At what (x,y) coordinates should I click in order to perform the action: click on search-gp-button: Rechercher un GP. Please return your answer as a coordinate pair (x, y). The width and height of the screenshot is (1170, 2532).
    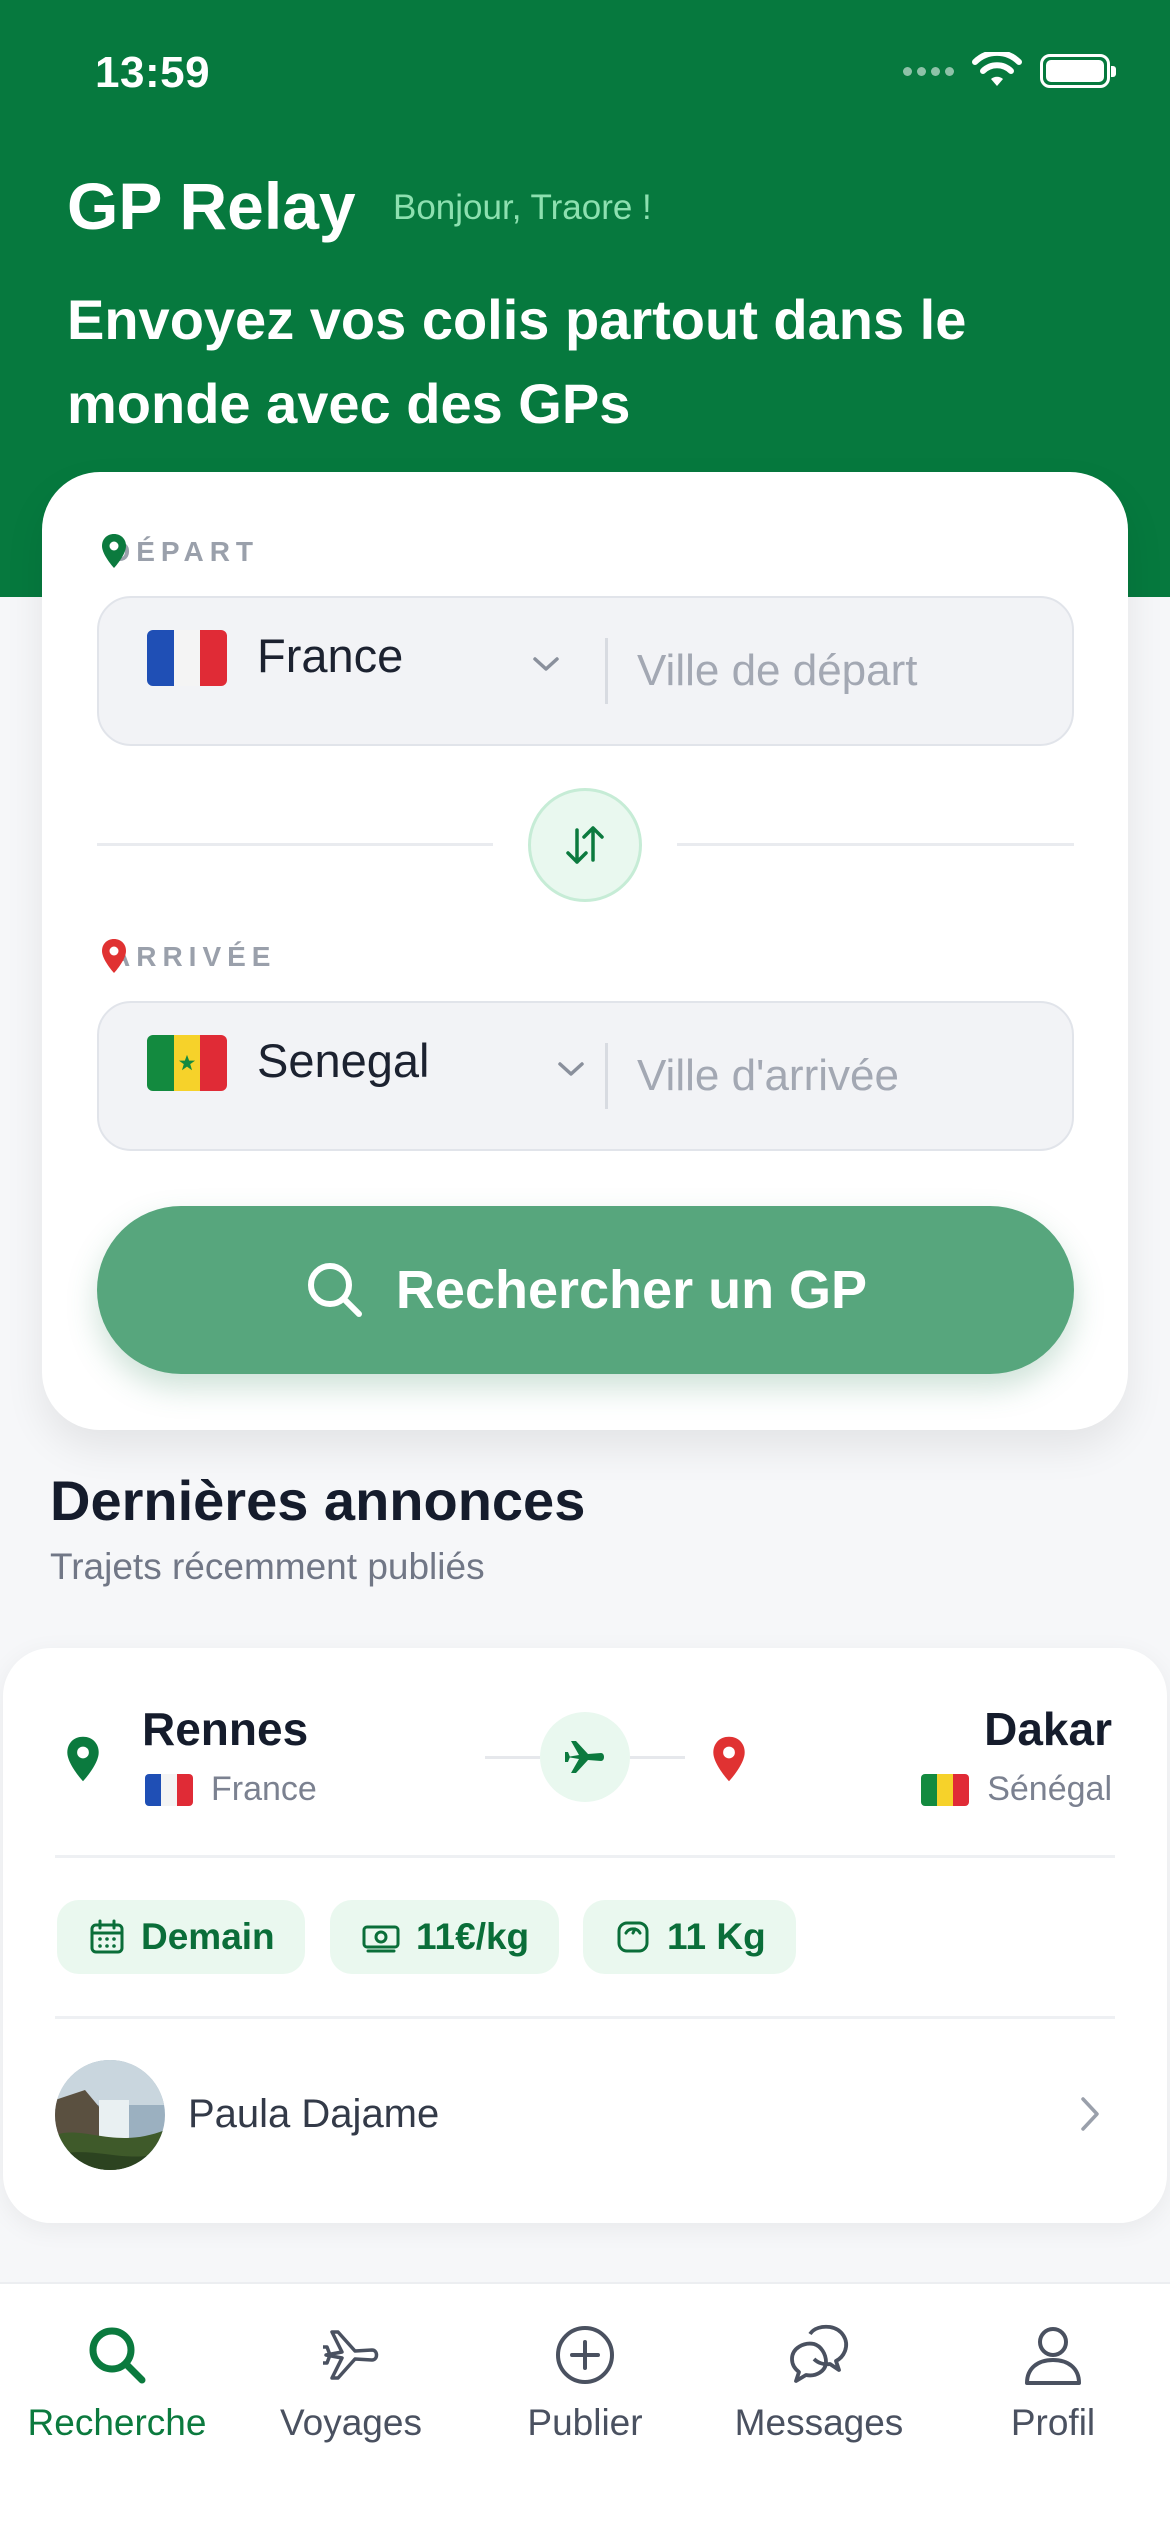
    Looking at the image, I should click on (585, 1290).